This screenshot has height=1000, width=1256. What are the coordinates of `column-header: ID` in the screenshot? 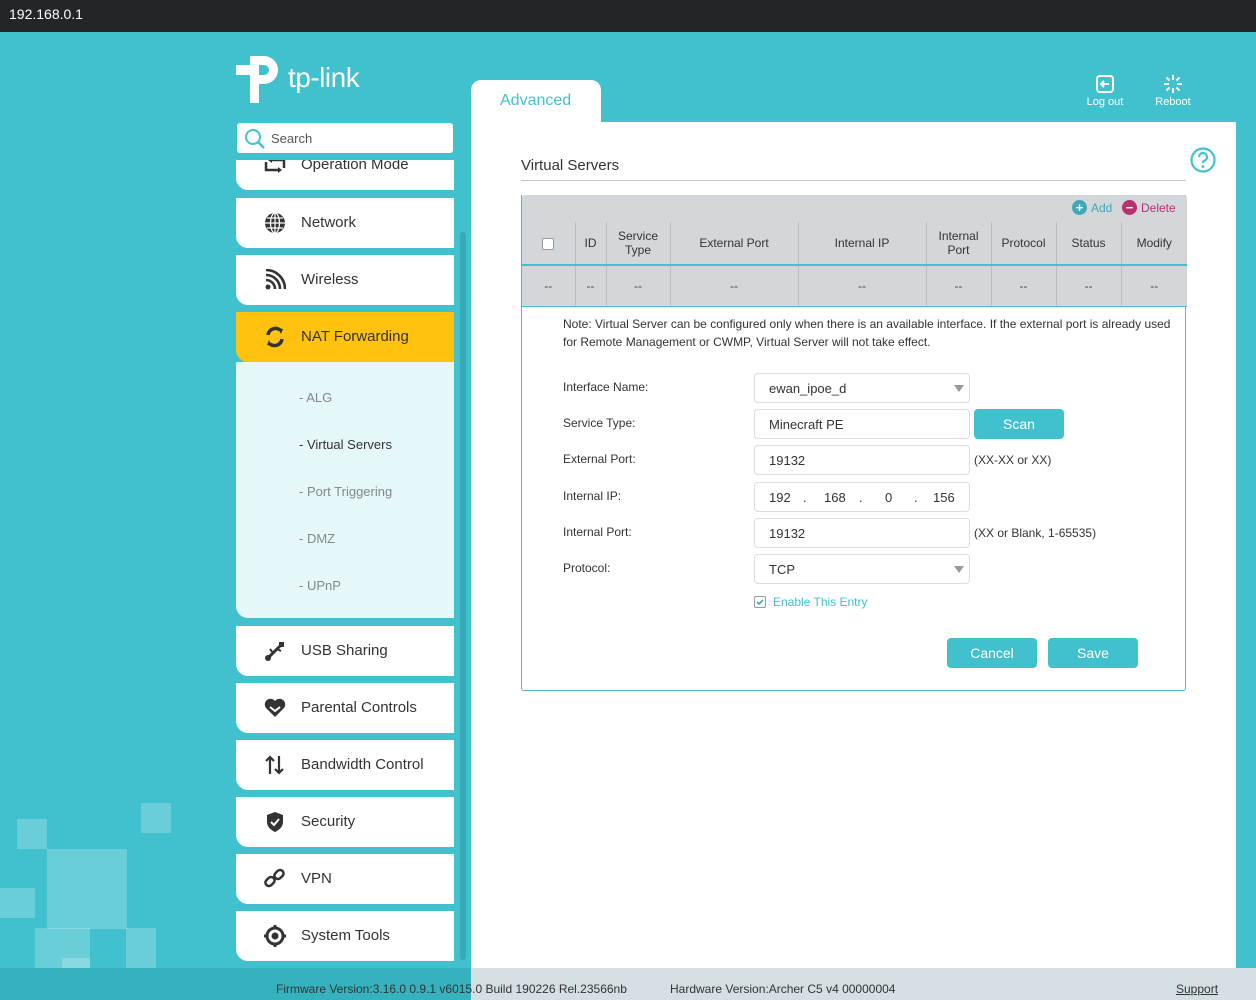 It's located at (590, 244).